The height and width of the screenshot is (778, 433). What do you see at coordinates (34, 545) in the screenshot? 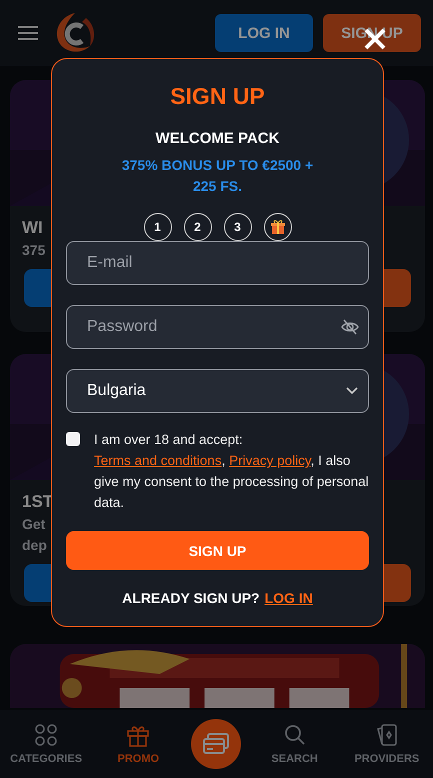
I see `card-text: dep` at bounding box center [34, 545].